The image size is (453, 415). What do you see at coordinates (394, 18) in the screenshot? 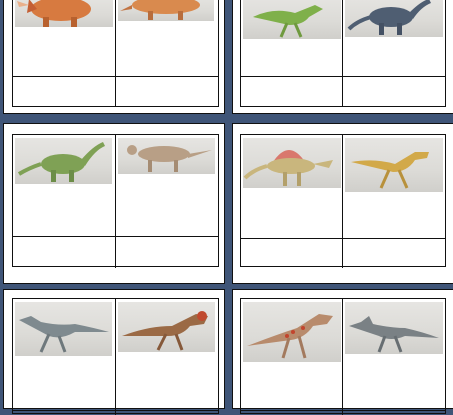
I see `sauropod-drawing-icon` at bounding box center [394, 18].